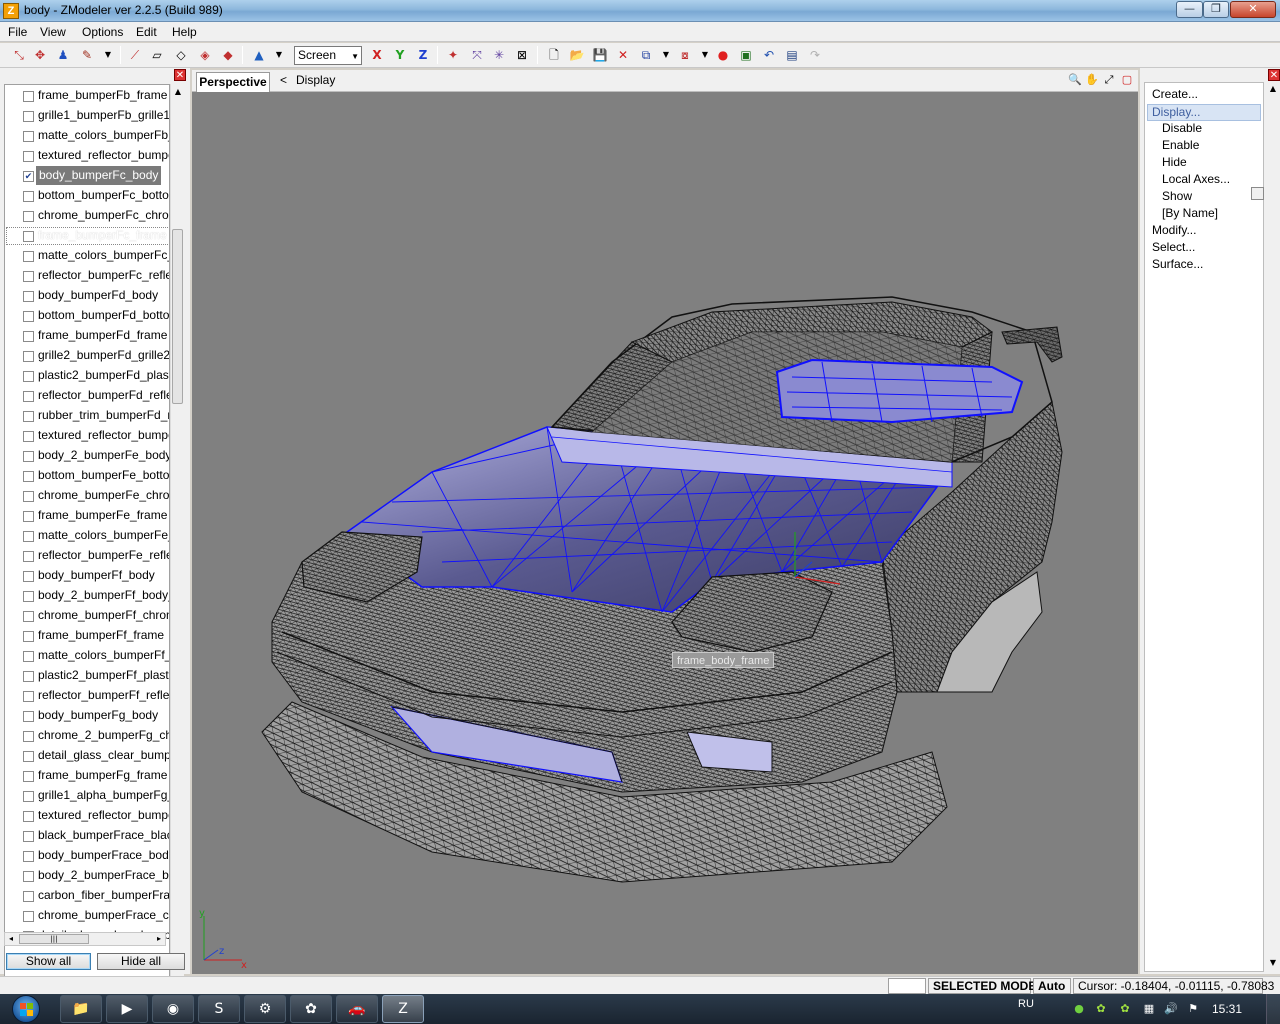 This screenshot has width=1280, height=1024. What do you see at coordinates (87, 256) in the screenshot?
I see `list-item: matte_colors_bumperFc_` at bounding box center [87, 256].